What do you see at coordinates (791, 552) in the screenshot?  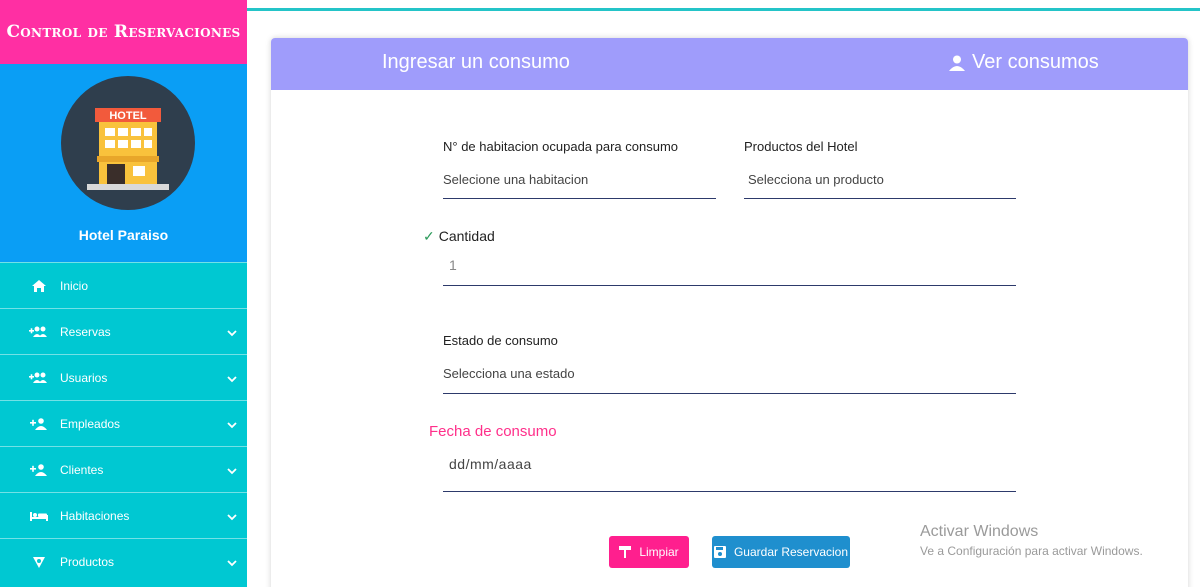 I see `save-button-label: Guardar Reservacion` at bounding box center [791, 552].